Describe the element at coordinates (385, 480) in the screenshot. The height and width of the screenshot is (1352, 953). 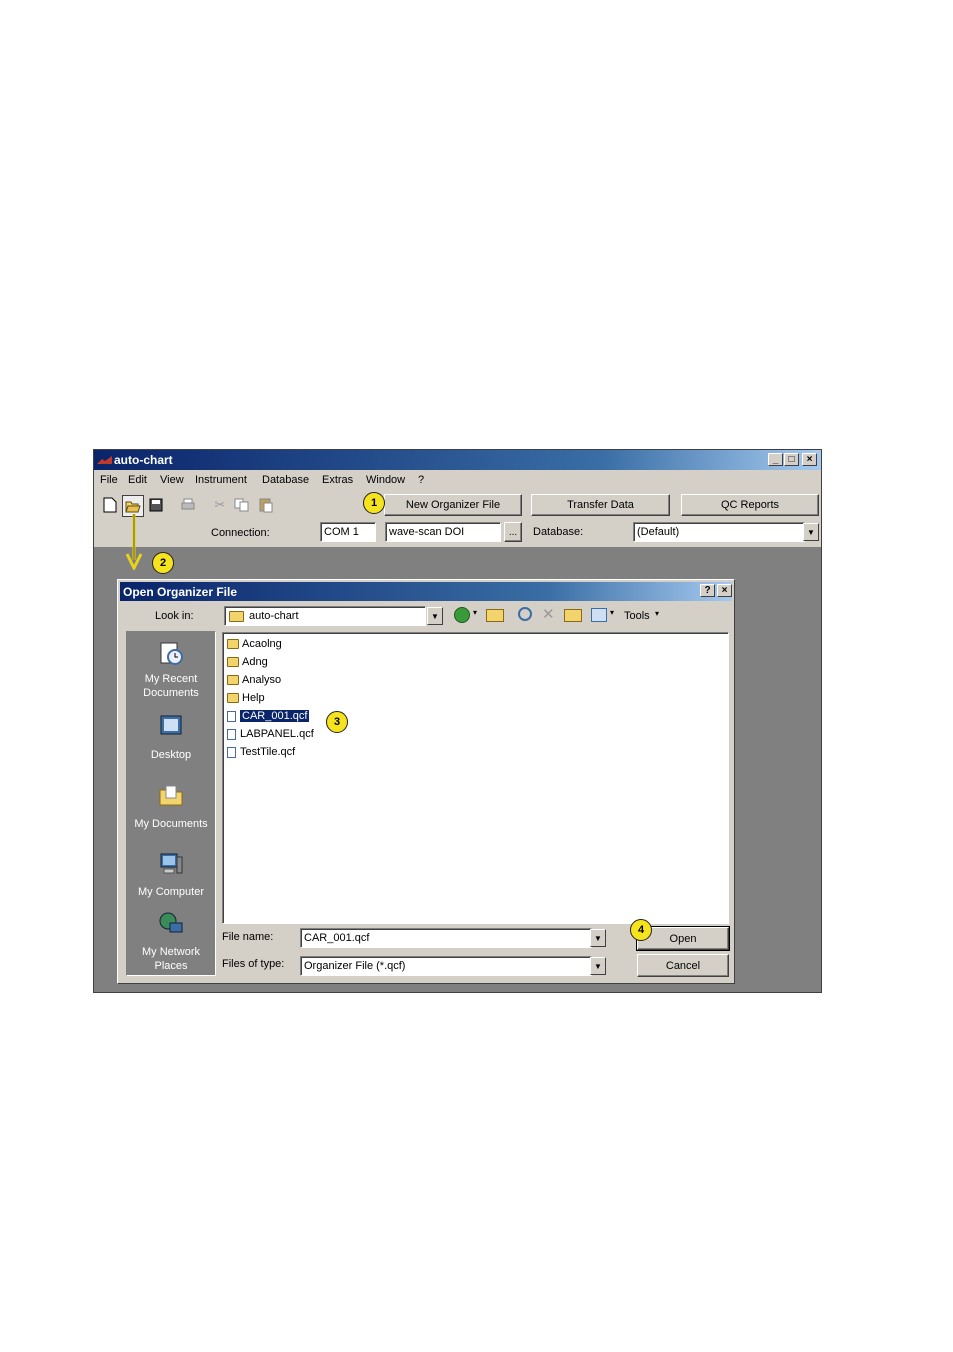
I see `menu-window: Window` at that location.